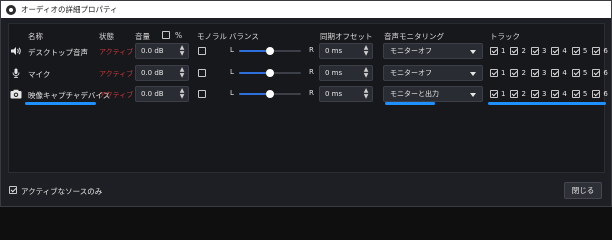 This screenshot has width=612, height=240. What do you see at coordinates (414, 36) in the screenshot?
I see `header-monitoring: 音声モニタリング` at bounding box center [414, 36].